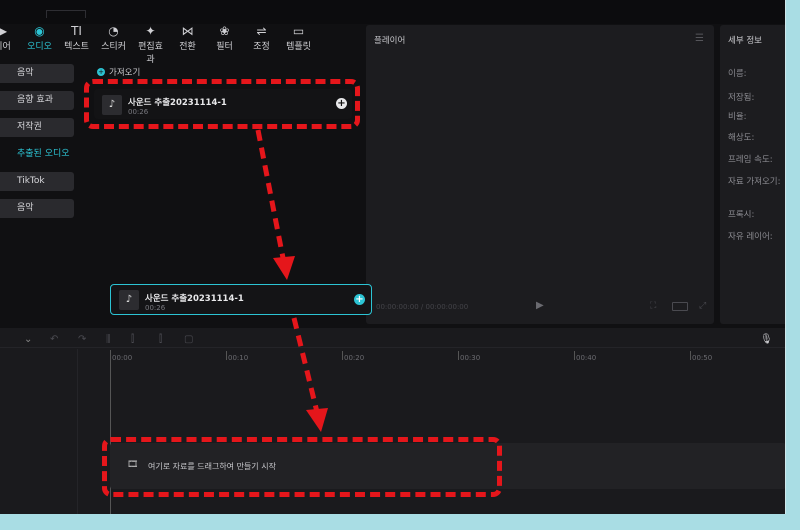 Image resolution: width=800 pixels, height=530 pixels. What do you see at coordinates (237, 356) in the screenshot?
I see `ruler-tick-label: 00:10` at bounding box center [237, 356].